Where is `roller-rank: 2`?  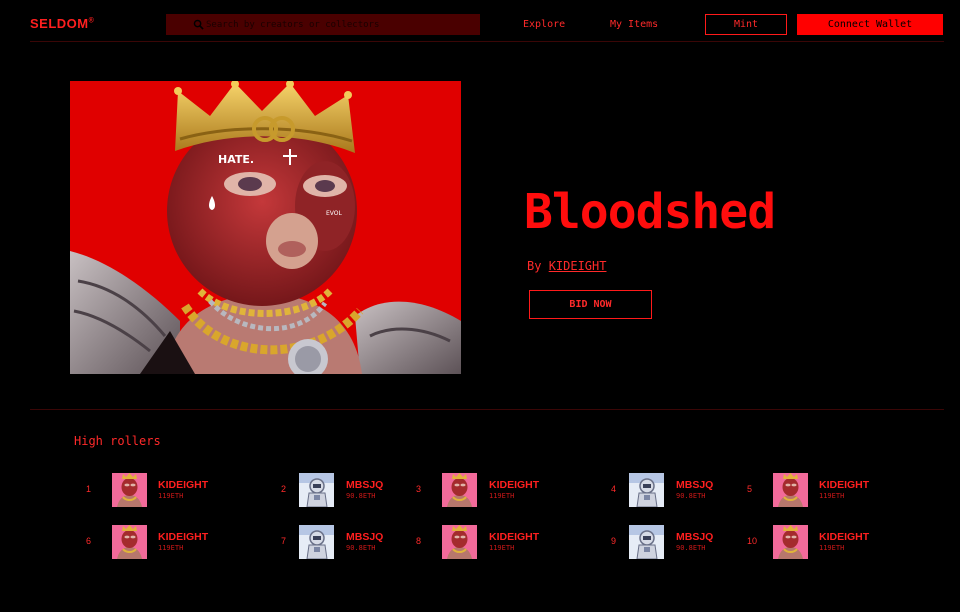
roller-rank: 2 is located at coordinates (284, 489).